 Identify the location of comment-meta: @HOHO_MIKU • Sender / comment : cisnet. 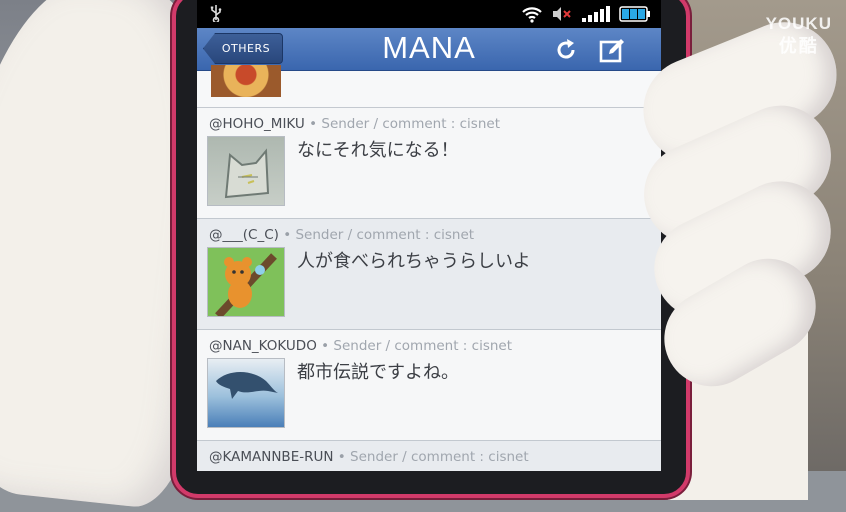
(354, 124).